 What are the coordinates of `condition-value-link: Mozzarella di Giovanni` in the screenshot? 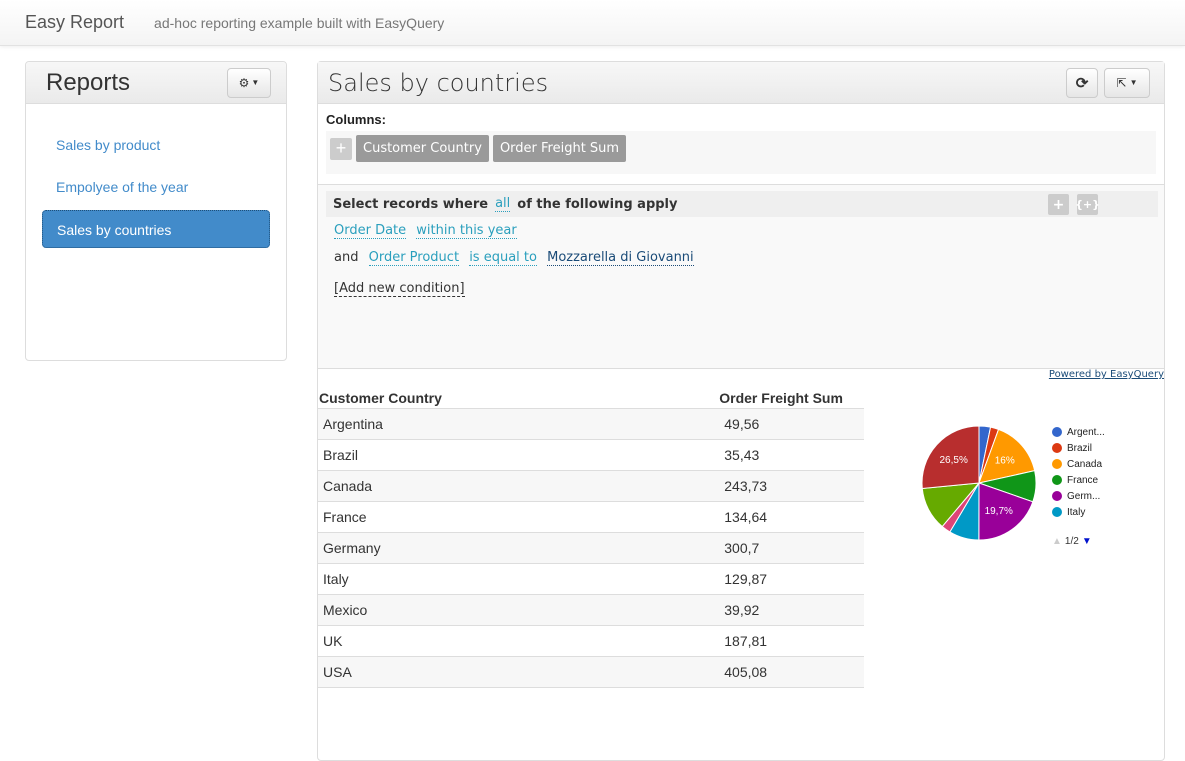 It's located at (620, 258).